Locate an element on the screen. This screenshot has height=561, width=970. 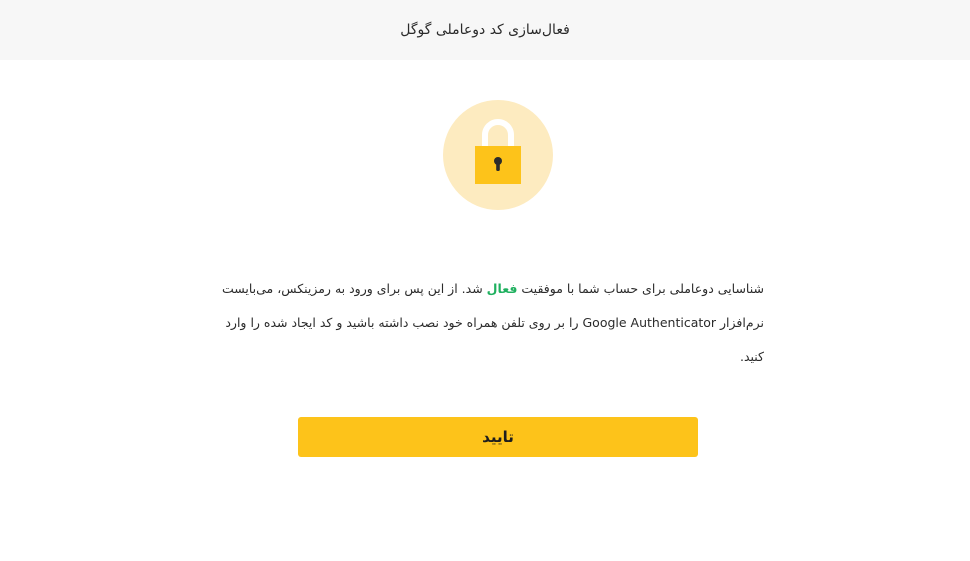
padlock-shackle is located at coordinates (498, 135).